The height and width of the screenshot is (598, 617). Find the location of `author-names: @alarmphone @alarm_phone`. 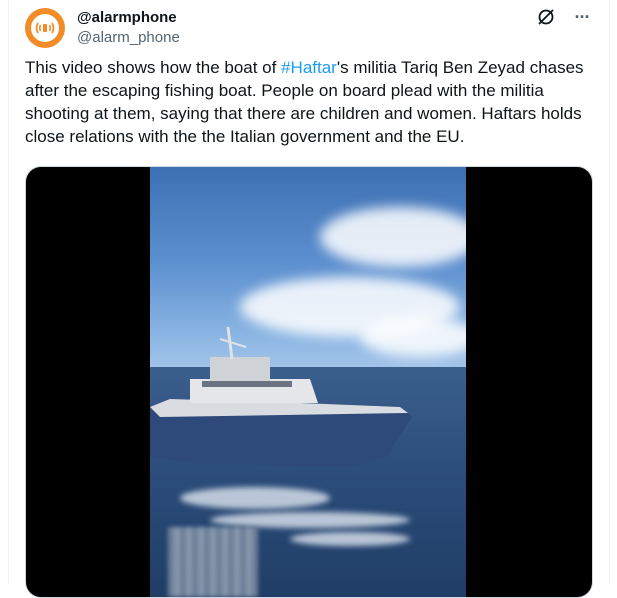

author-names: @alarmphone @alarm_phone is located at coordinates (128, 28).